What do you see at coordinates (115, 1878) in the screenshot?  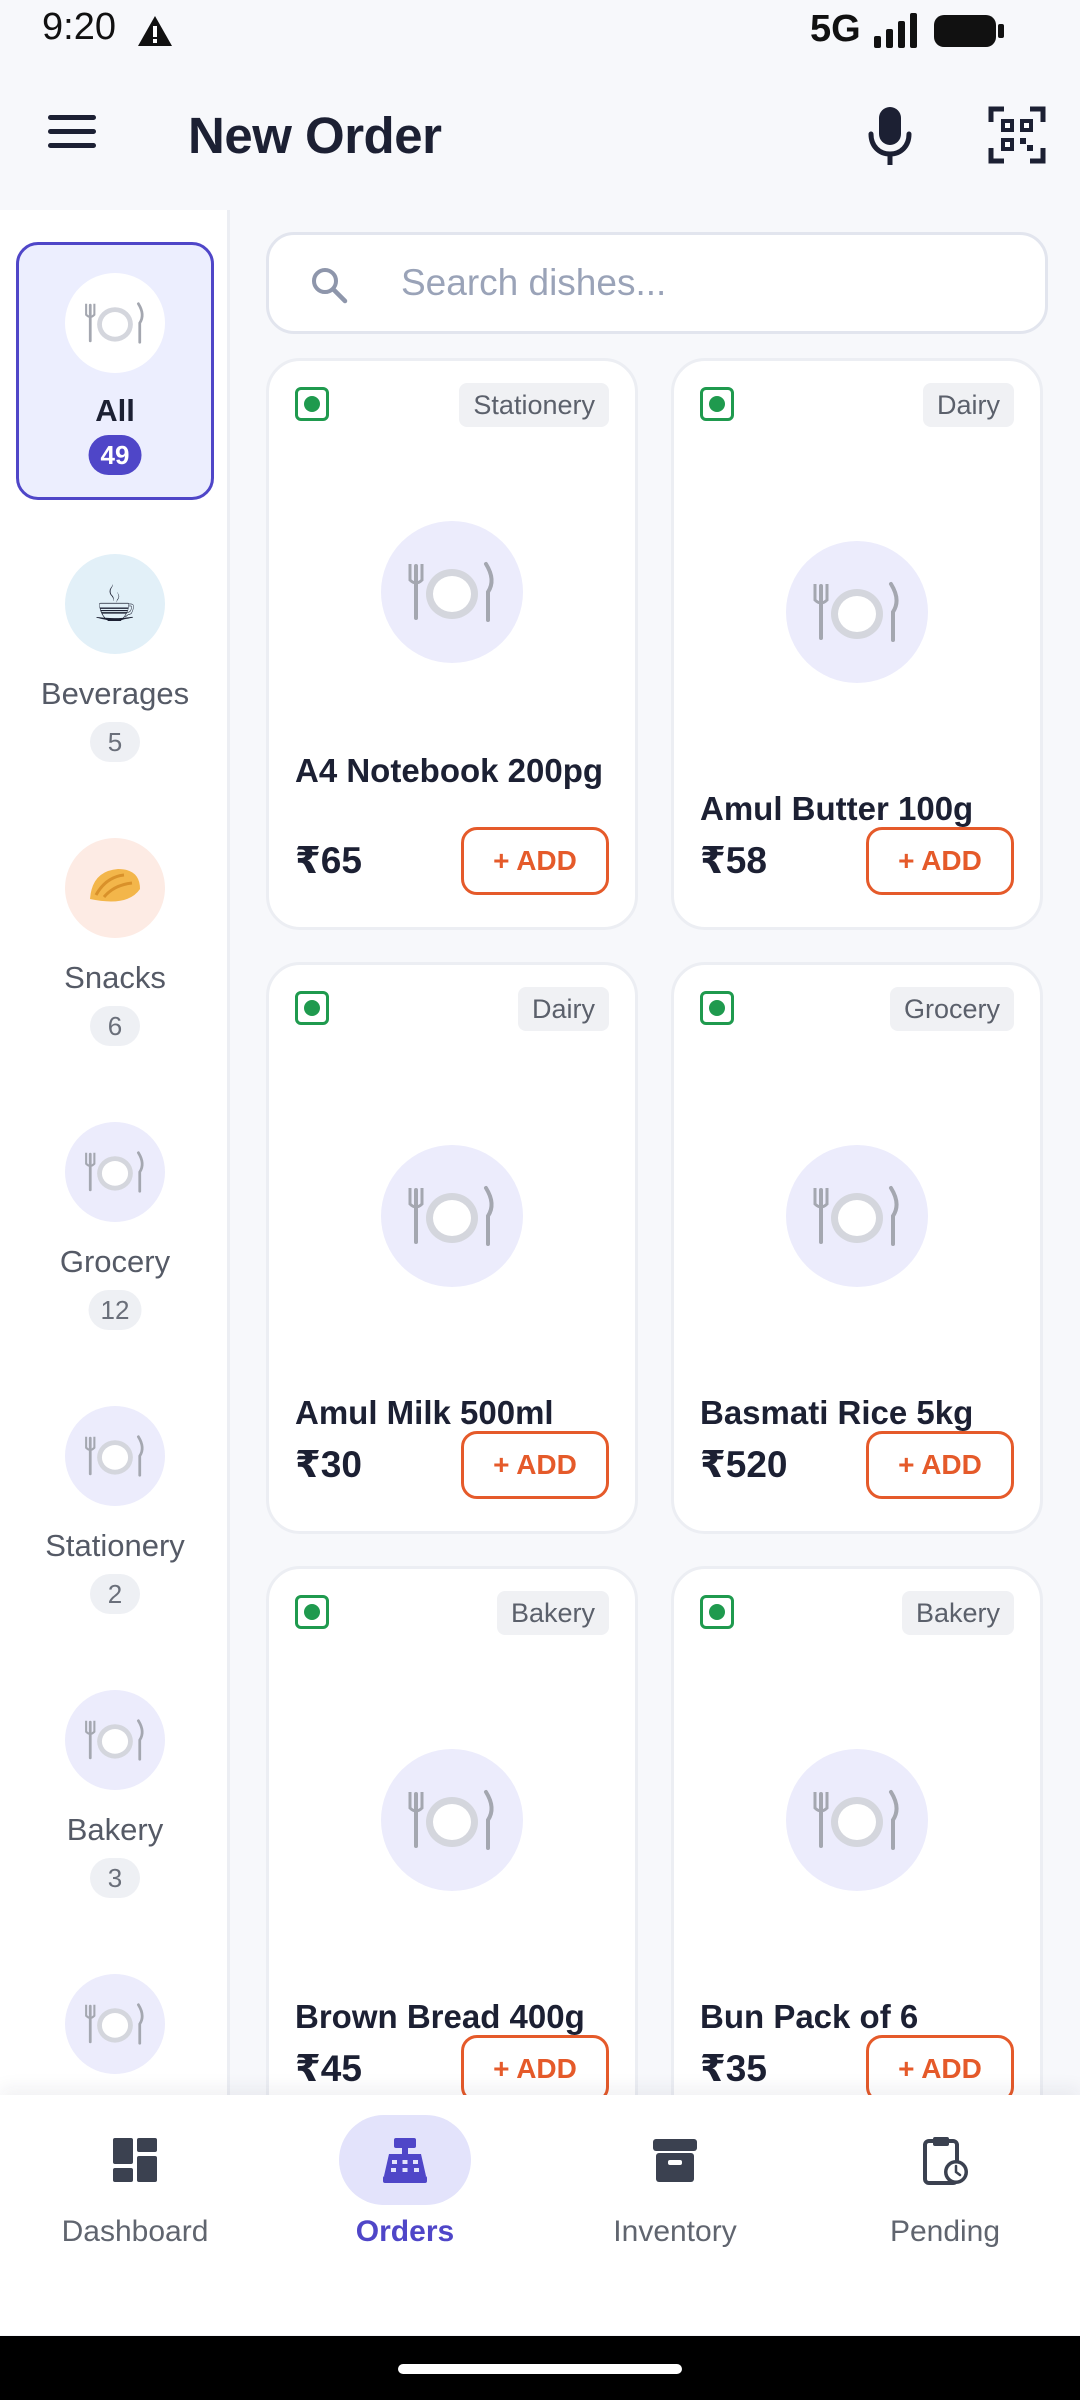 I see `category-count-badge: 3` at bounding box center [115, 1878].